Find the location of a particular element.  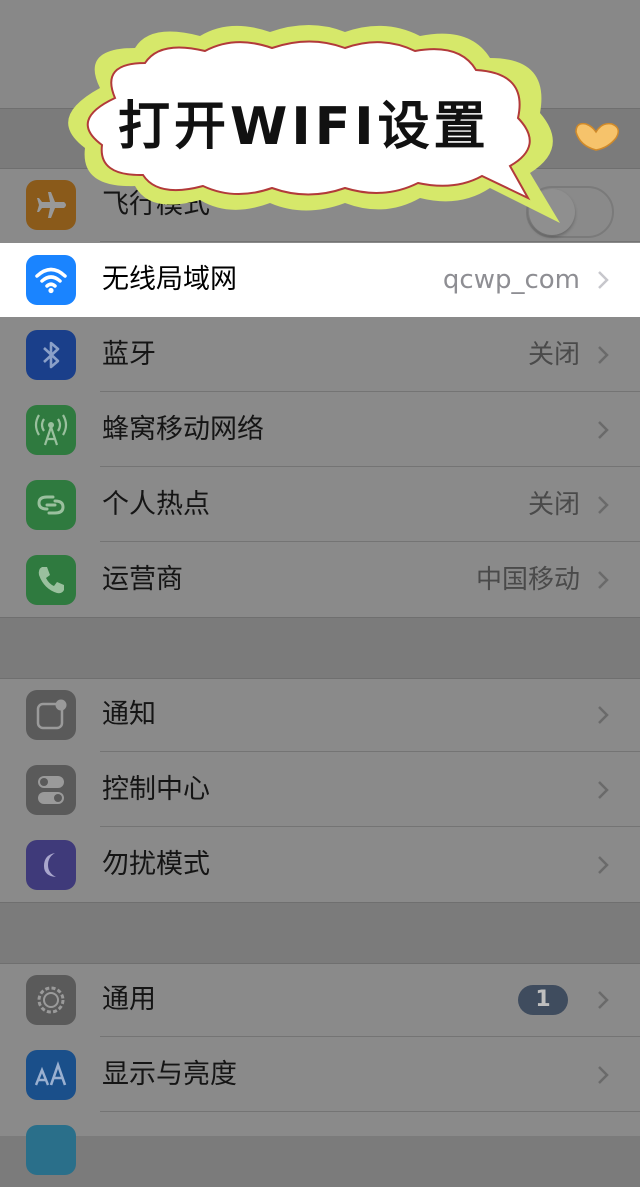

bluetooth-value: 关闭 is located at coordinates (553, 355).